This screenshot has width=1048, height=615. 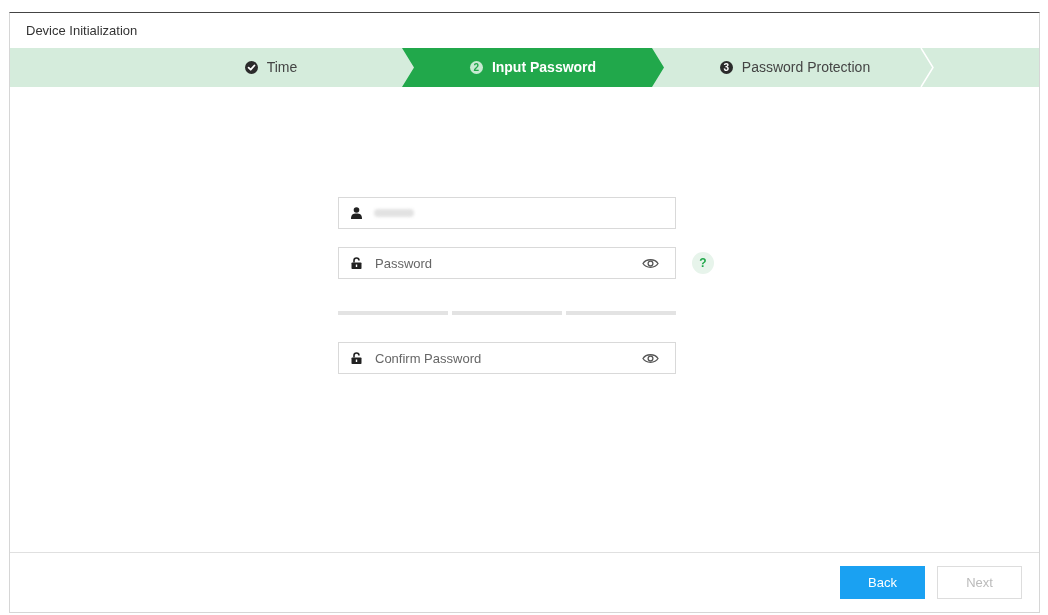 What do you see at coordinates (726, 67) in the screenshot?
I see `step-number: 3` at bounding box center [726, 67].